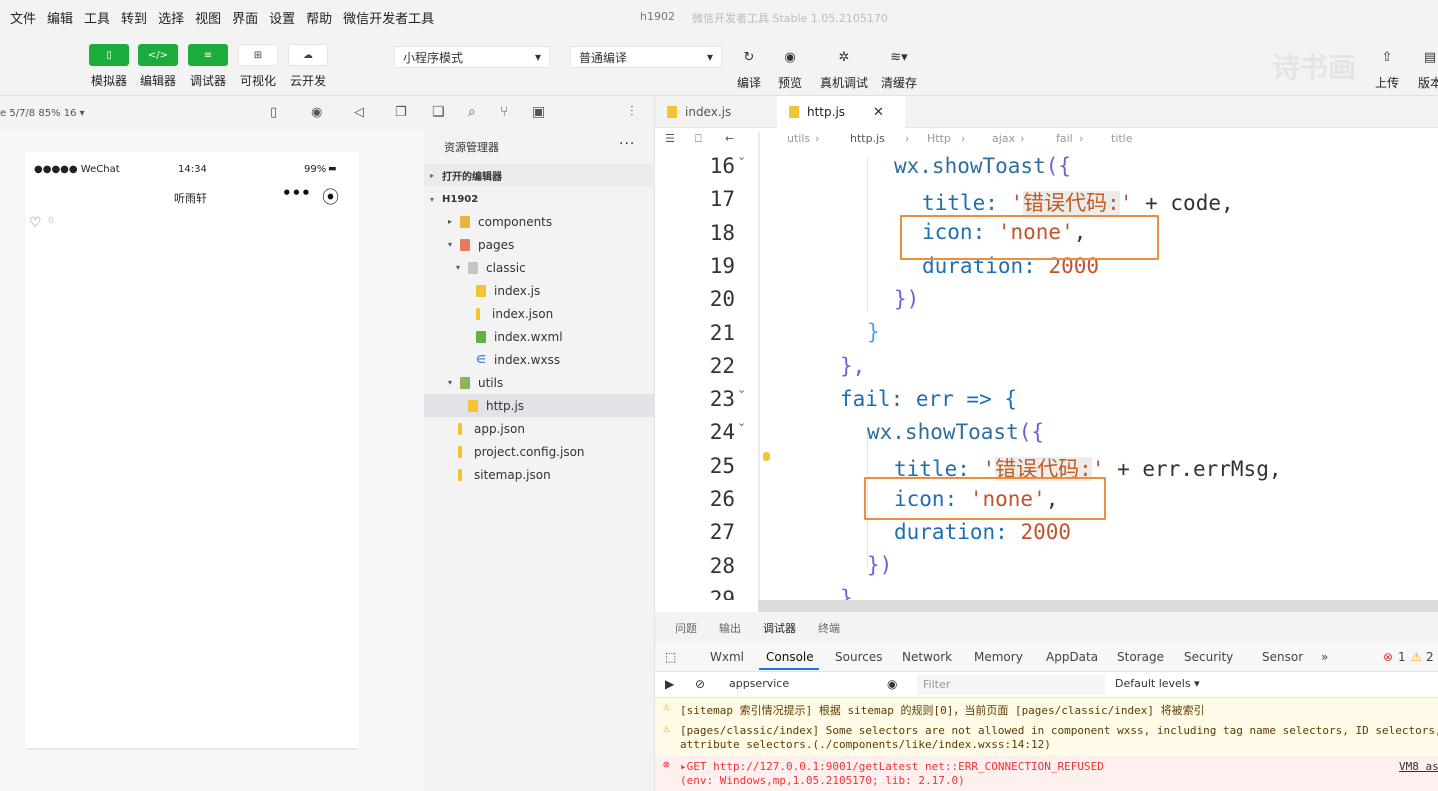 This screenshot has width=1438, height=791. Describe the element at coordinates (539, 290) in the screenshot. I see `tree-item: index.js` at that location.